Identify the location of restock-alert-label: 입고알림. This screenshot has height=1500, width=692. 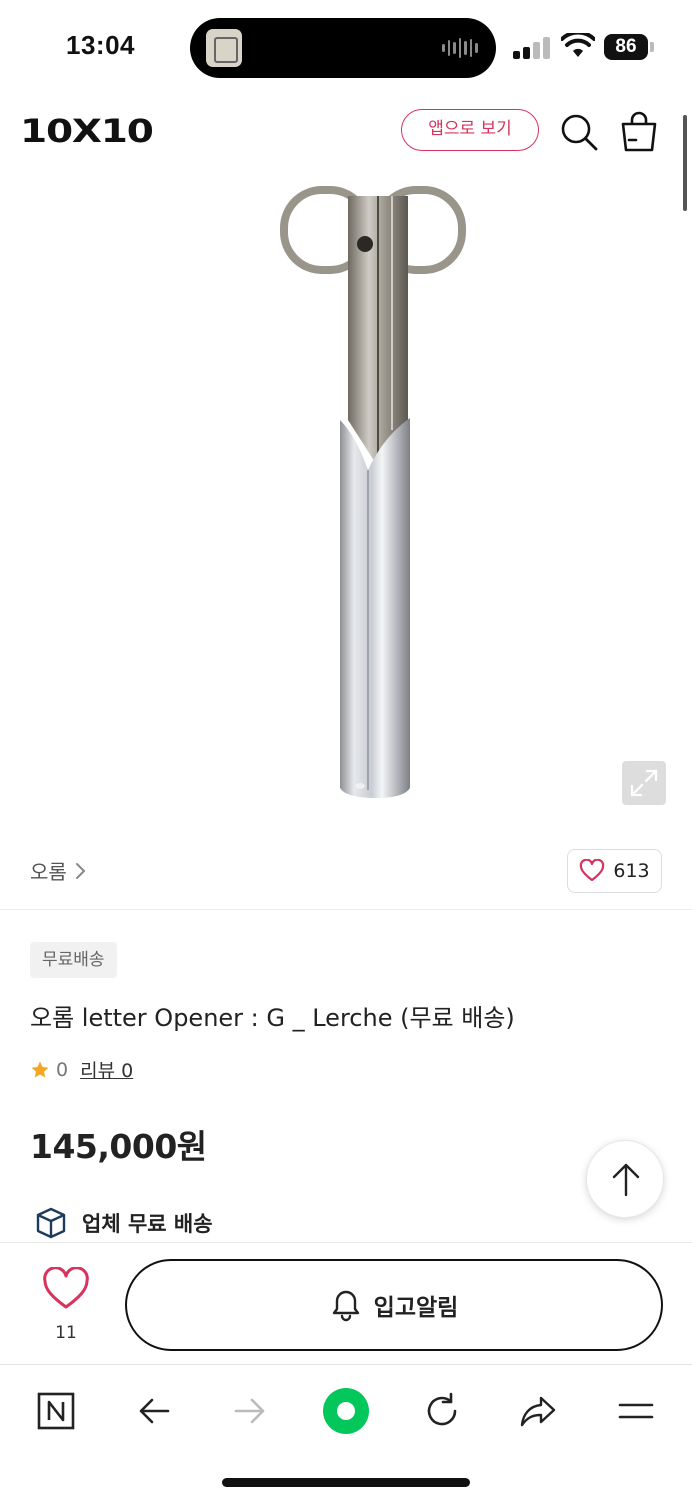
(416, 1308).